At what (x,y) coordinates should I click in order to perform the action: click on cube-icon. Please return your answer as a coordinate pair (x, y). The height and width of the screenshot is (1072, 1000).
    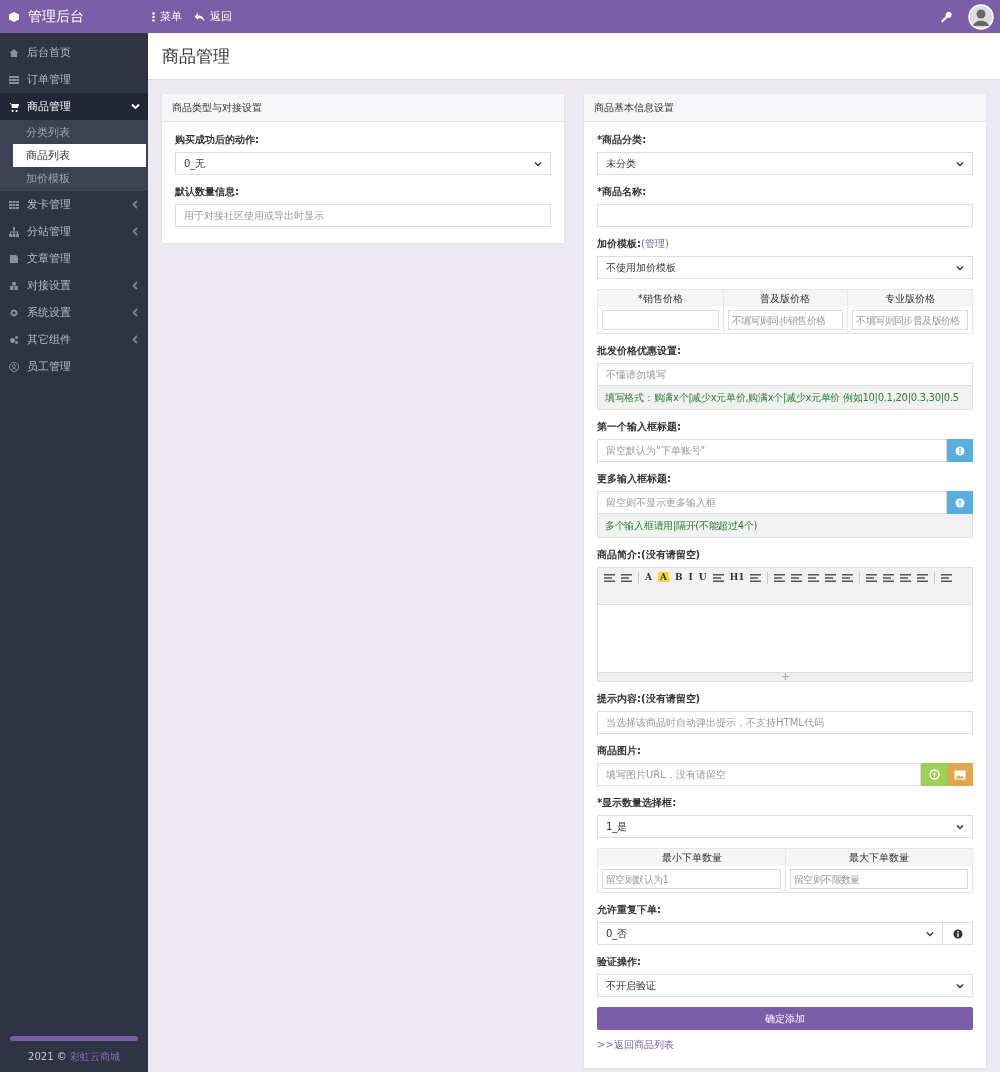
    Looking at the image, I should click on (14, 16).